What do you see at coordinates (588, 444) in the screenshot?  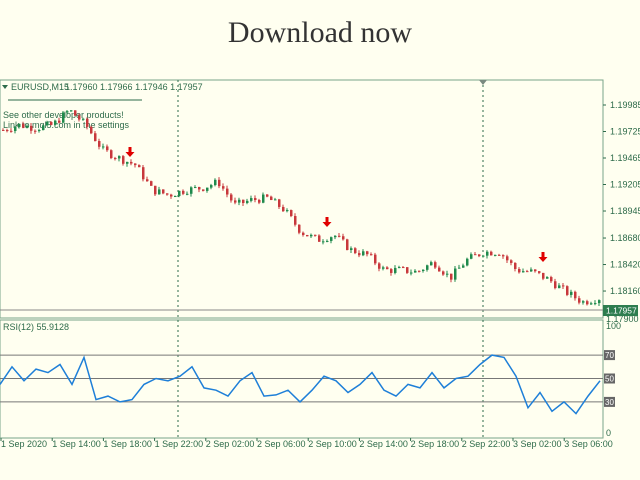 I see `time-axis-label: 3 Sep 06:00` at bounding box center [588, 444].